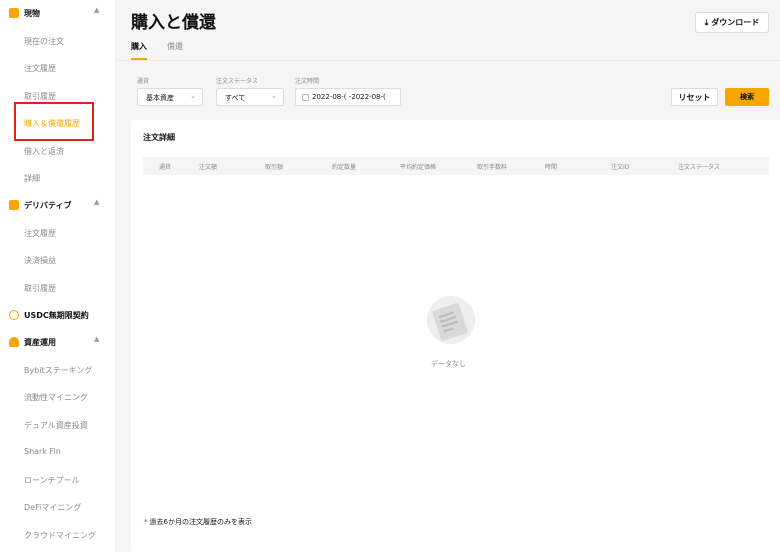 Image resolution: width=780 pixels, height=552 pixels. What do you see at coordinates (418, 167) in the screenshot?
I see `column-header: 平均約定価格` at bounding box center [418, 167].